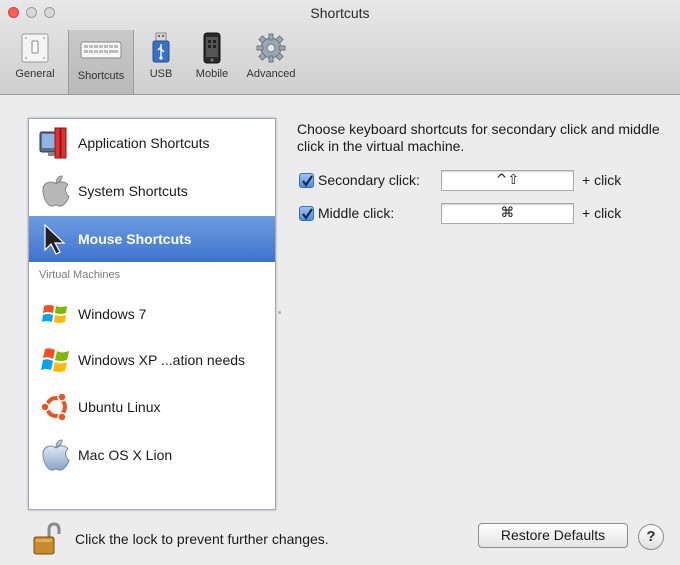 The image size is (680, 565). Describe the element at coordinates (133, 191) in the screenshot. I see `sidebar-item-label: System Shortcuts` at that location.